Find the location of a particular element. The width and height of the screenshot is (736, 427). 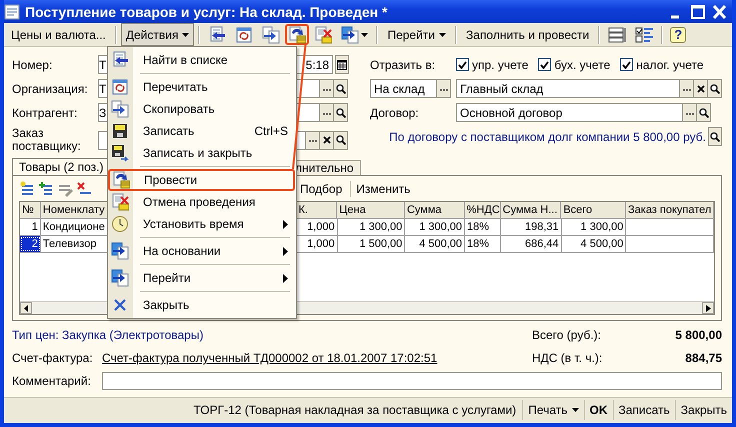

column-header: Сумма is located at coordinates (434, 210).